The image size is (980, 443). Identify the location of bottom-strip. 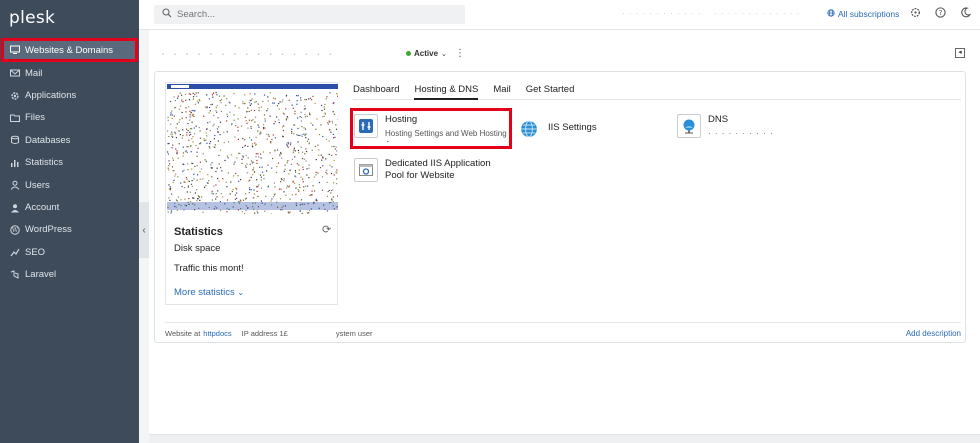
(564, 438).